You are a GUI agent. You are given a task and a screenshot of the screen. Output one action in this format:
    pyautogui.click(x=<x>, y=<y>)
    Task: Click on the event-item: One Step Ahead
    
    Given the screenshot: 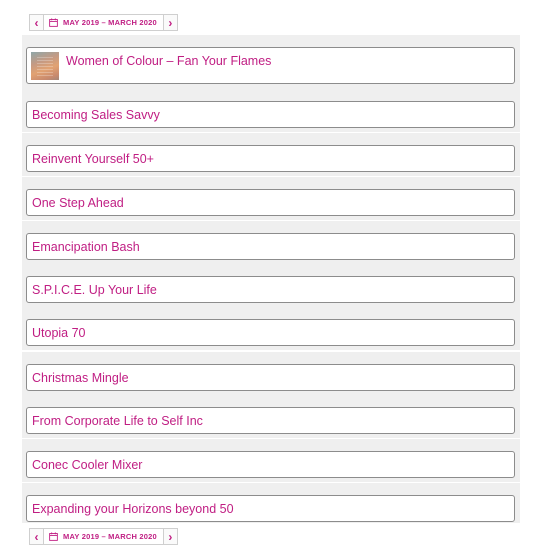 What is the action you would take?
    pyautogui.click(x=270, y=202)
    